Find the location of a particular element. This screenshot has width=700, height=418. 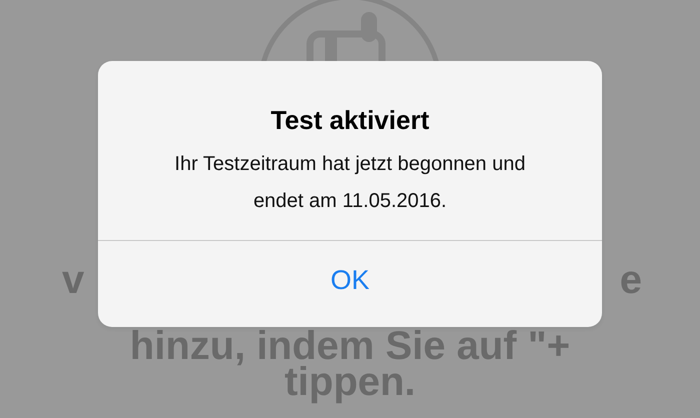

alert-title: Test aktiviert is located at coordinates (350, 120).